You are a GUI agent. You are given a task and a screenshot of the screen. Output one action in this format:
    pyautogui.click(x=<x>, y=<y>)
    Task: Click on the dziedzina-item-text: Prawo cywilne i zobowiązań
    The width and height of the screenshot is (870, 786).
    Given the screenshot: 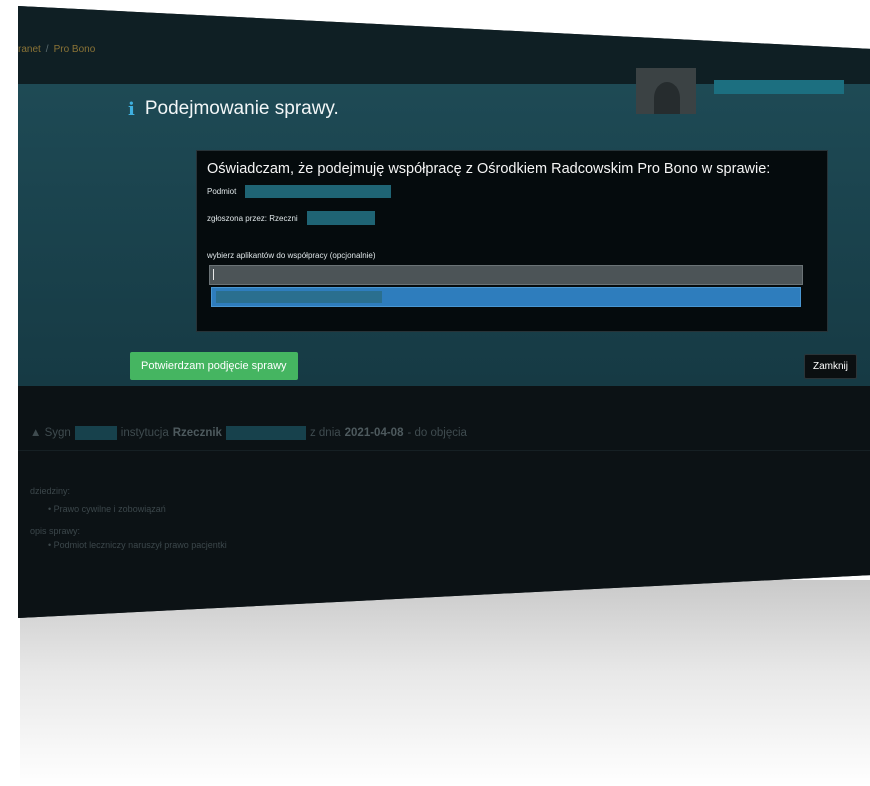 What is the action you would take?
    pyautogui.click(x=109, y=509)
    